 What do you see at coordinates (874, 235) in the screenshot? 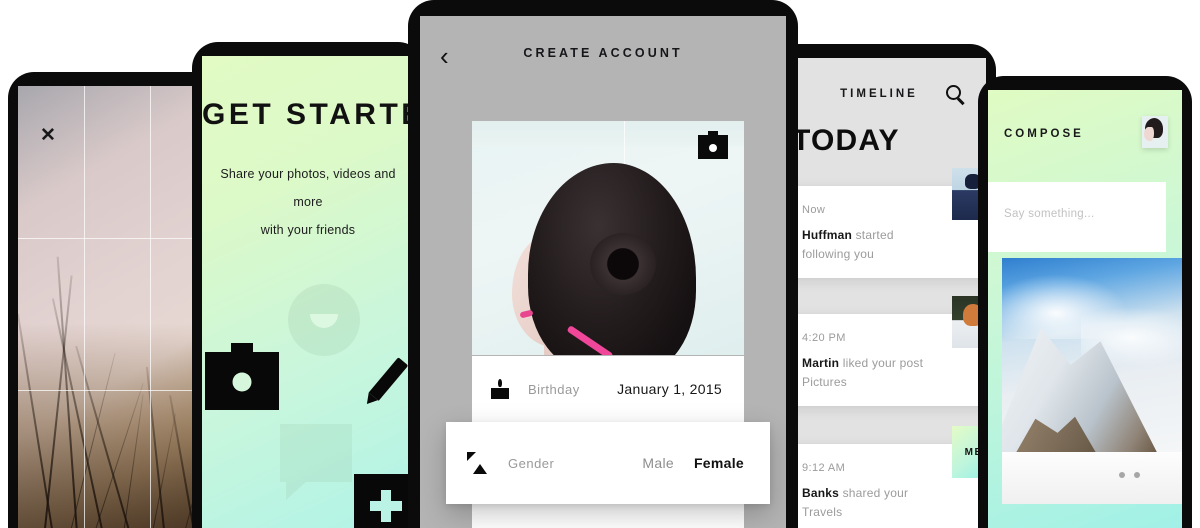
I see `card-action: started` at bounding box center [874, 235].